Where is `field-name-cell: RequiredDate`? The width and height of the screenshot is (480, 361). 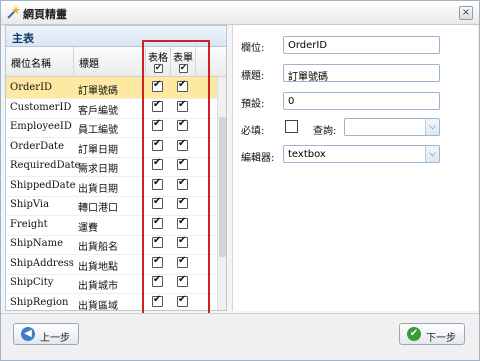
field-name-cell: RequiredDate is located at coordinates (45, 165).